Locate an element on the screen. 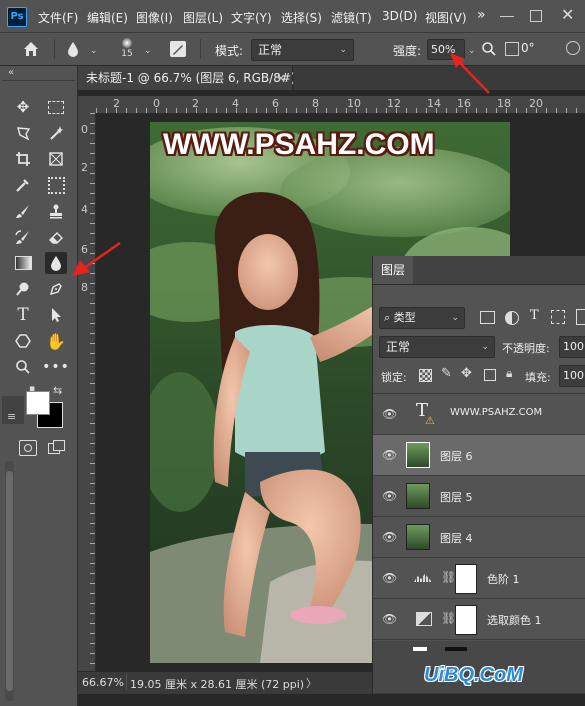  more-tools-icon: ••• is located at coordinates (55, 367).